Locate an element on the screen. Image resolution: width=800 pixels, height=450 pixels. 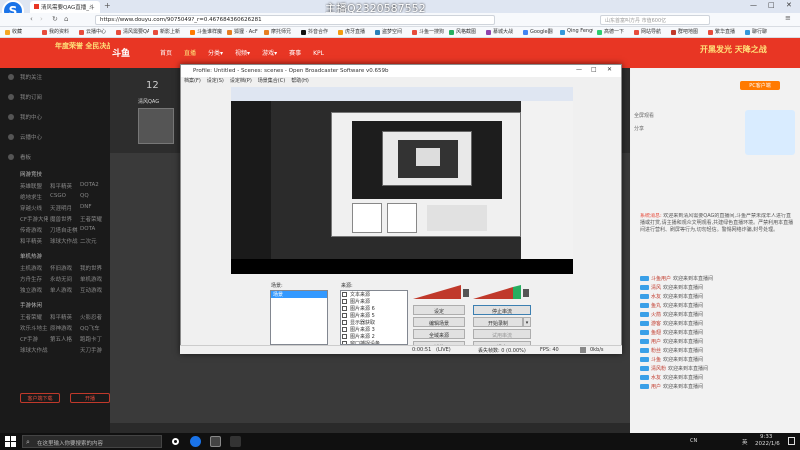
scene-item: 场景 is located at coordinates (299, 294).